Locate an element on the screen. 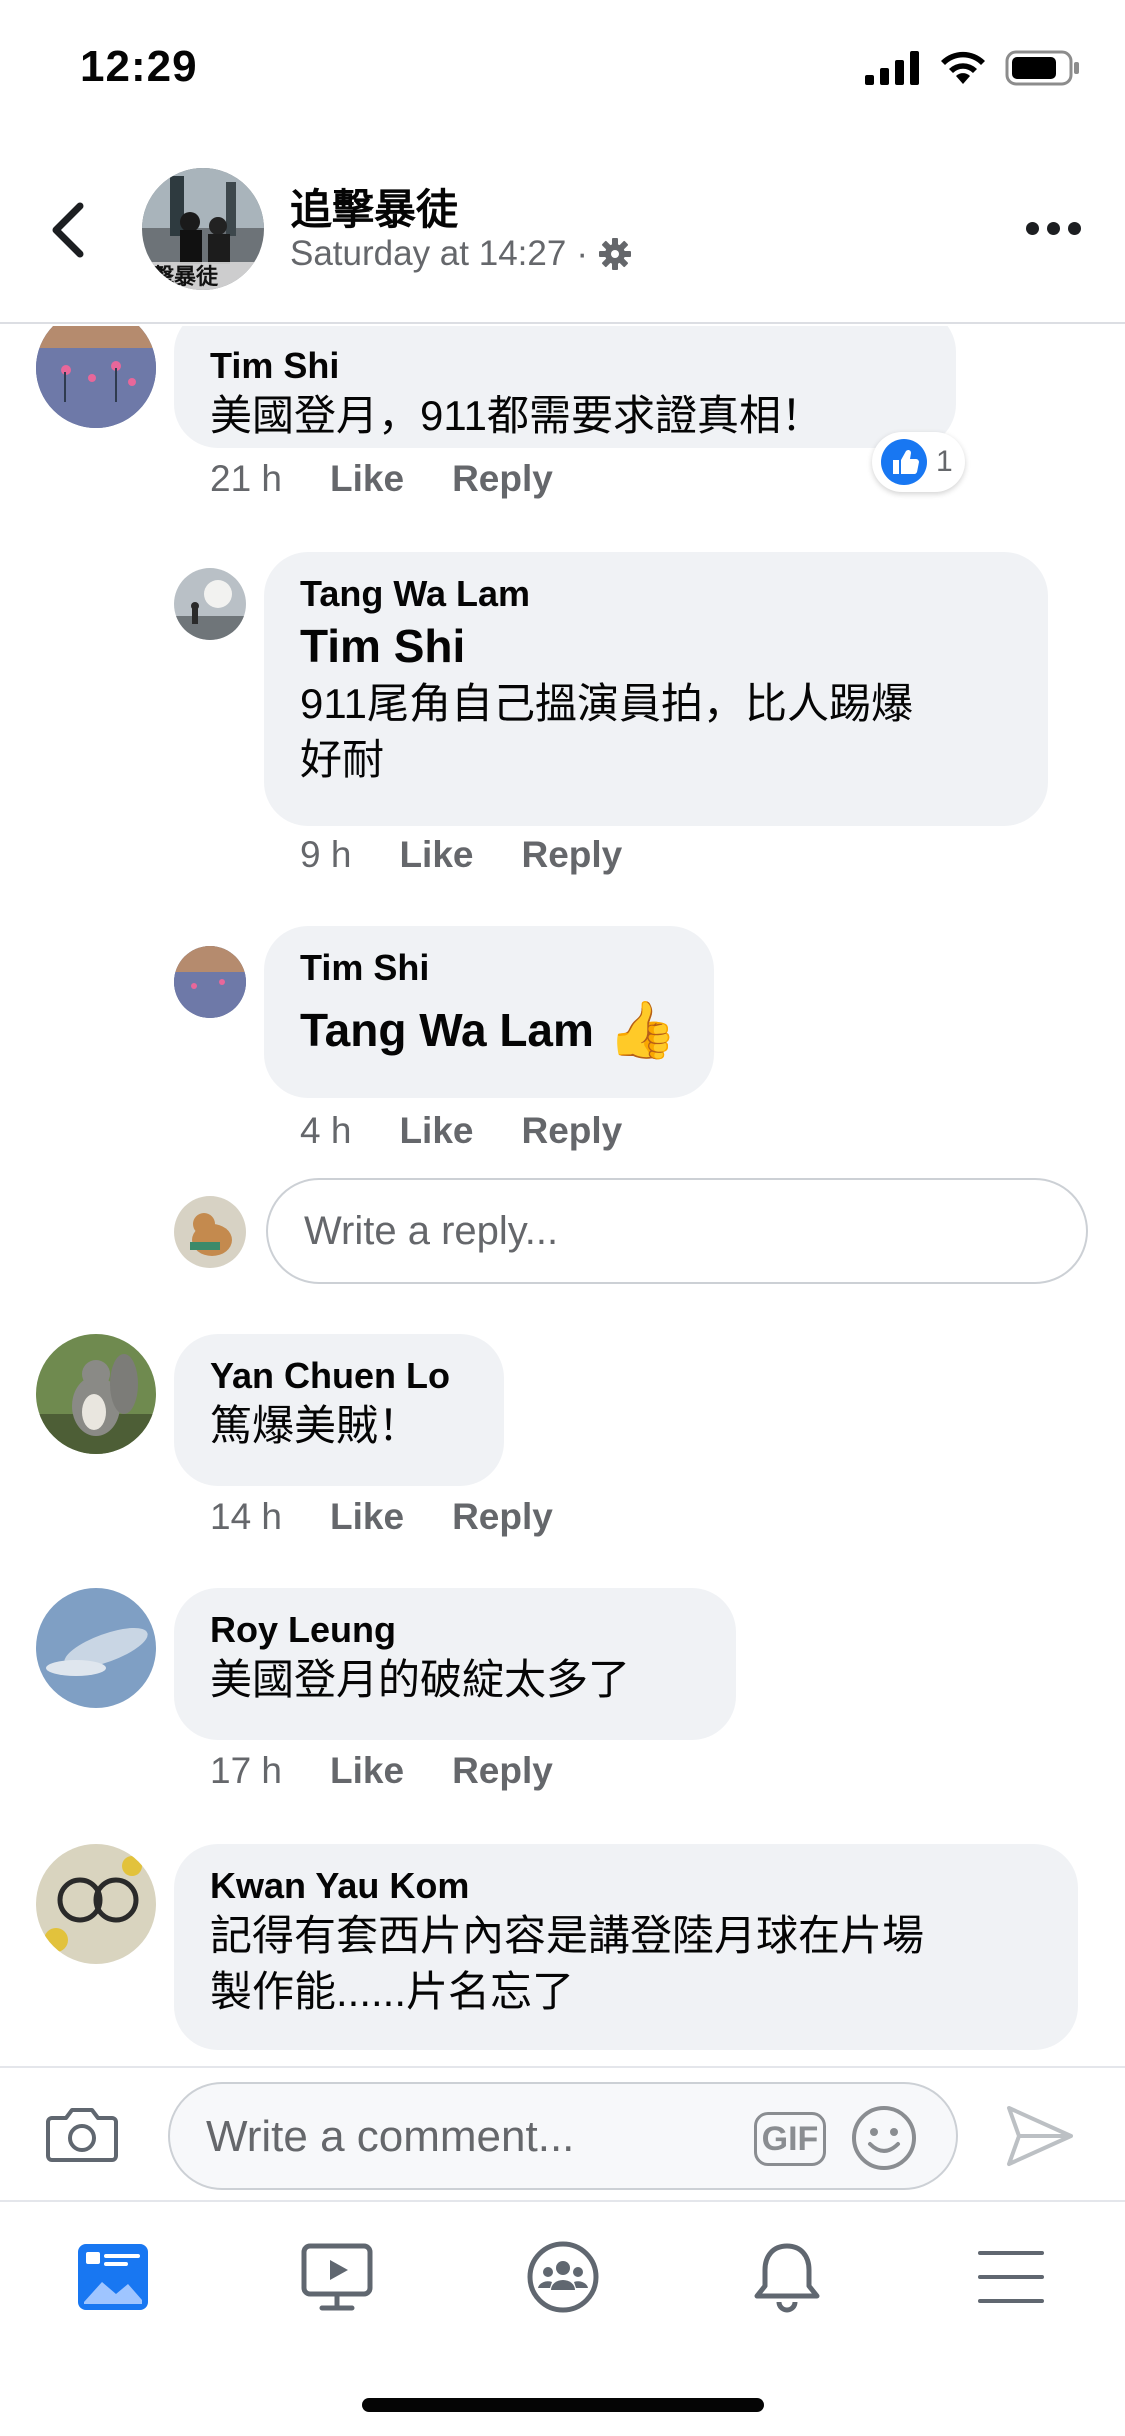 This screenshot has width=1125, height=2436. back-button is located at coordinates (68, 230).